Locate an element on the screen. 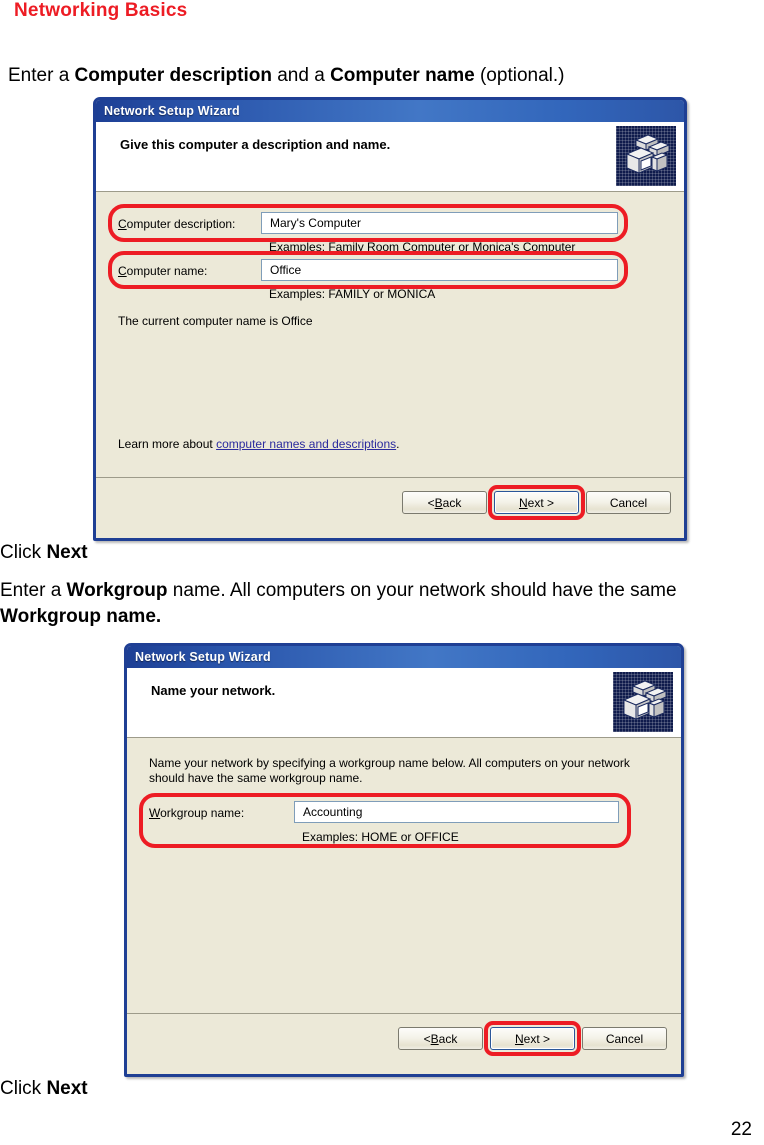  name-your-network-description-line2: should have the same workgroup name. is located at coordinates (256, 778).